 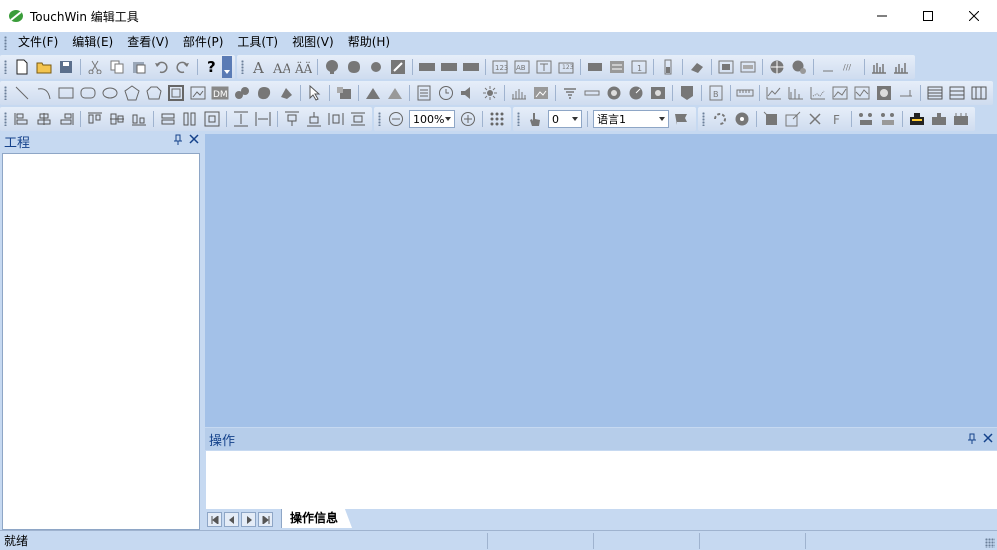 I want to click on radiation-button, so click(x=742, y=119).